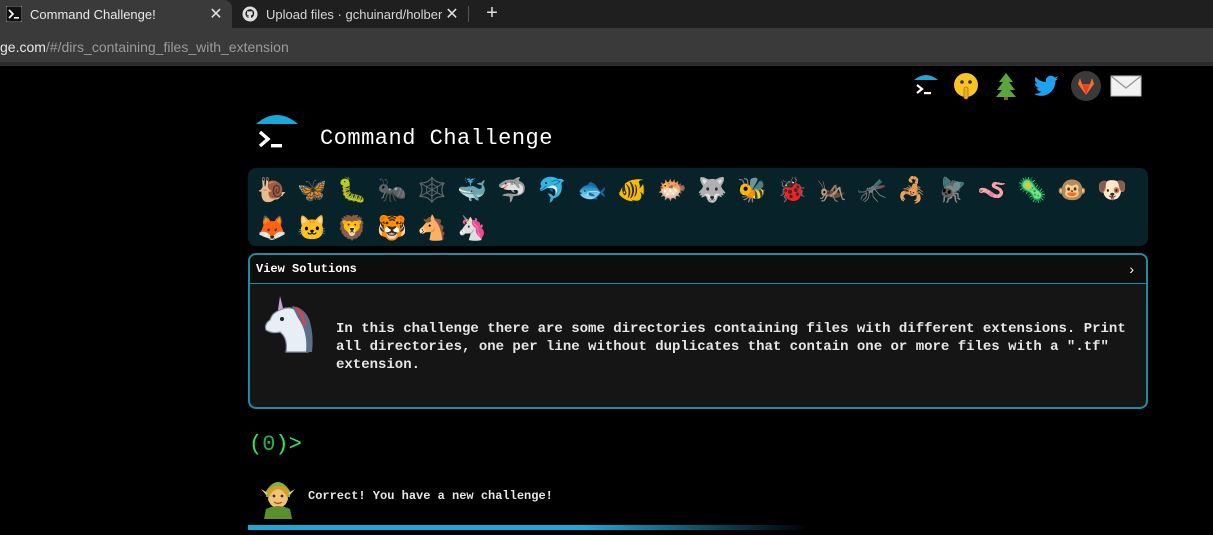 The width and height of the screenshot is (1213, 535). I want to click on animal-row: 🐌 🦋 🐛 🐜 🕸️ 🐳 🦈 🐬 🐟 🐠 🐡 🐺 🐝 🐞 🦗 🦟 🦂 🪰 🪱 🦠 🐵 🐶, so click(698, 191).